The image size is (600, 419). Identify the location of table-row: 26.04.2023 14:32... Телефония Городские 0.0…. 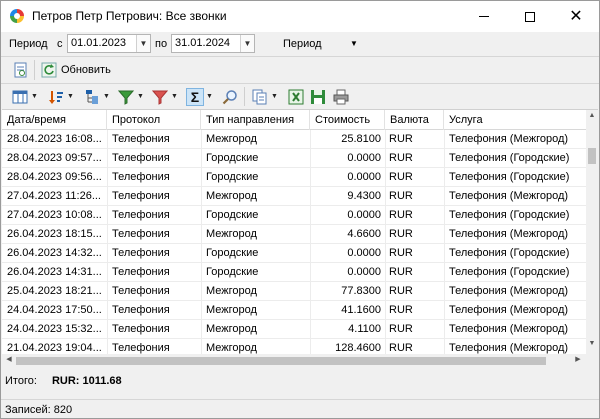
(294, 253).